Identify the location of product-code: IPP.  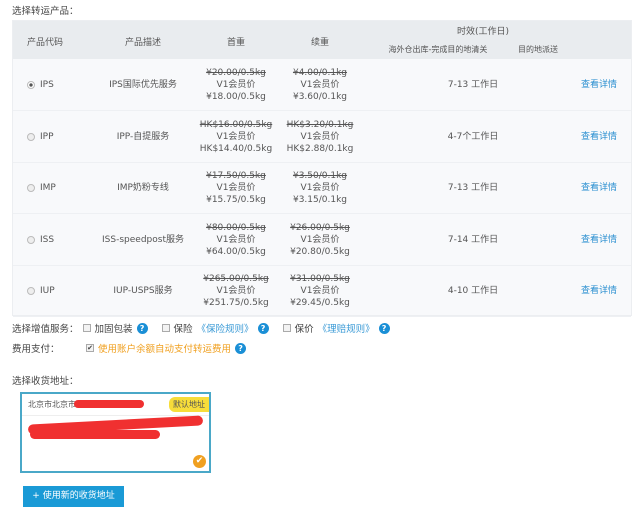
(40, 137).